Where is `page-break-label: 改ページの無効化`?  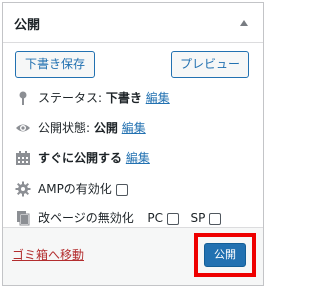 page-break-label: 改ページの無効化 is located at coordinates (86, 218).